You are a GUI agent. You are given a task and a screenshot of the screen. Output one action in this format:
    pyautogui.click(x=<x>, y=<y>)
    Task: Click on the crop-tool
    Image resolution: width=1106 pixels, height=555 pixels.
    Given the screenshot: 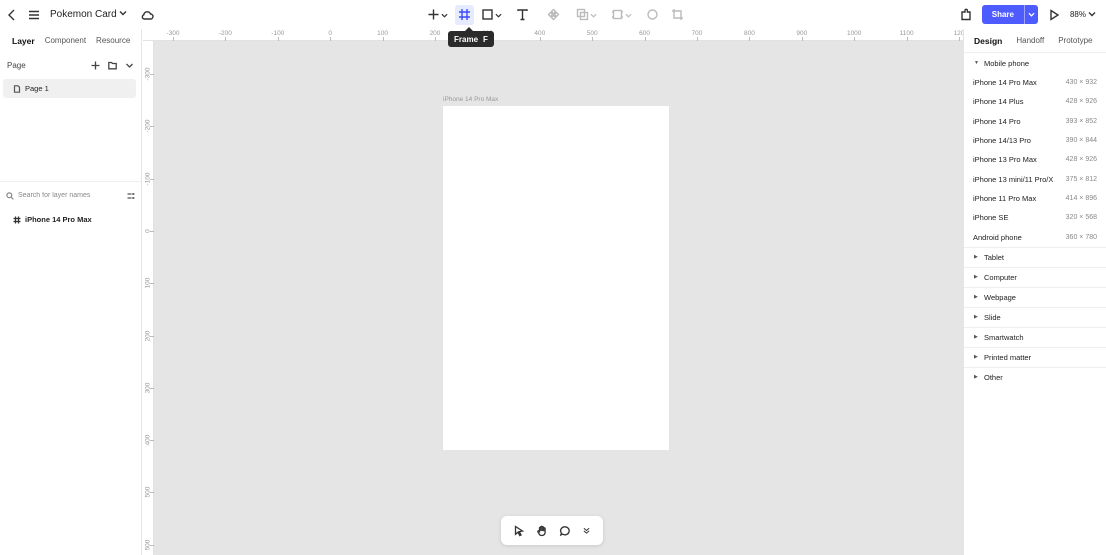 What is the action you would take?
    pyautogui.click(x=677, y=15)
    